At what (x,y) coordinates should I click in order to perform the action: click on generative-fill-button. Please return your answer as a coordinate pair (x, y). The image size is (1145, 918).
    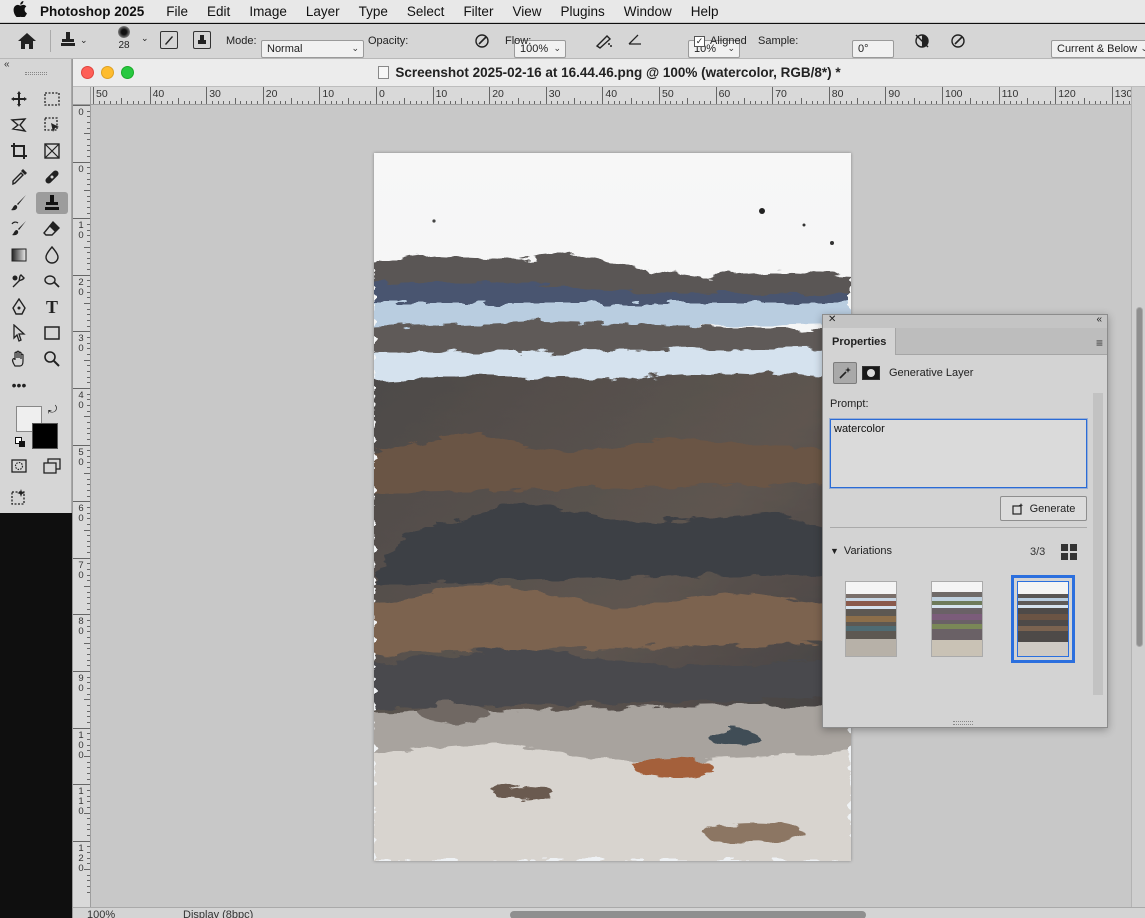
    Looking at the image, I should click on (19, 497).